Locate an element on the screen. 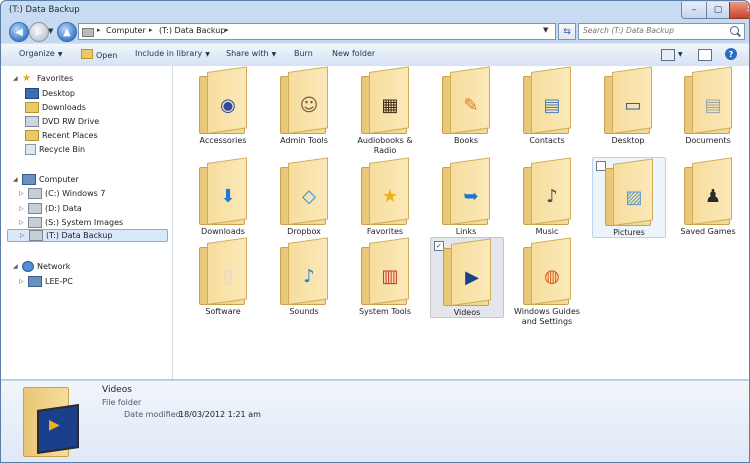 The height and width of the screenshot is (463, 750). folder-label: Audiobooks & Radio is located at coordinates (385, 145).